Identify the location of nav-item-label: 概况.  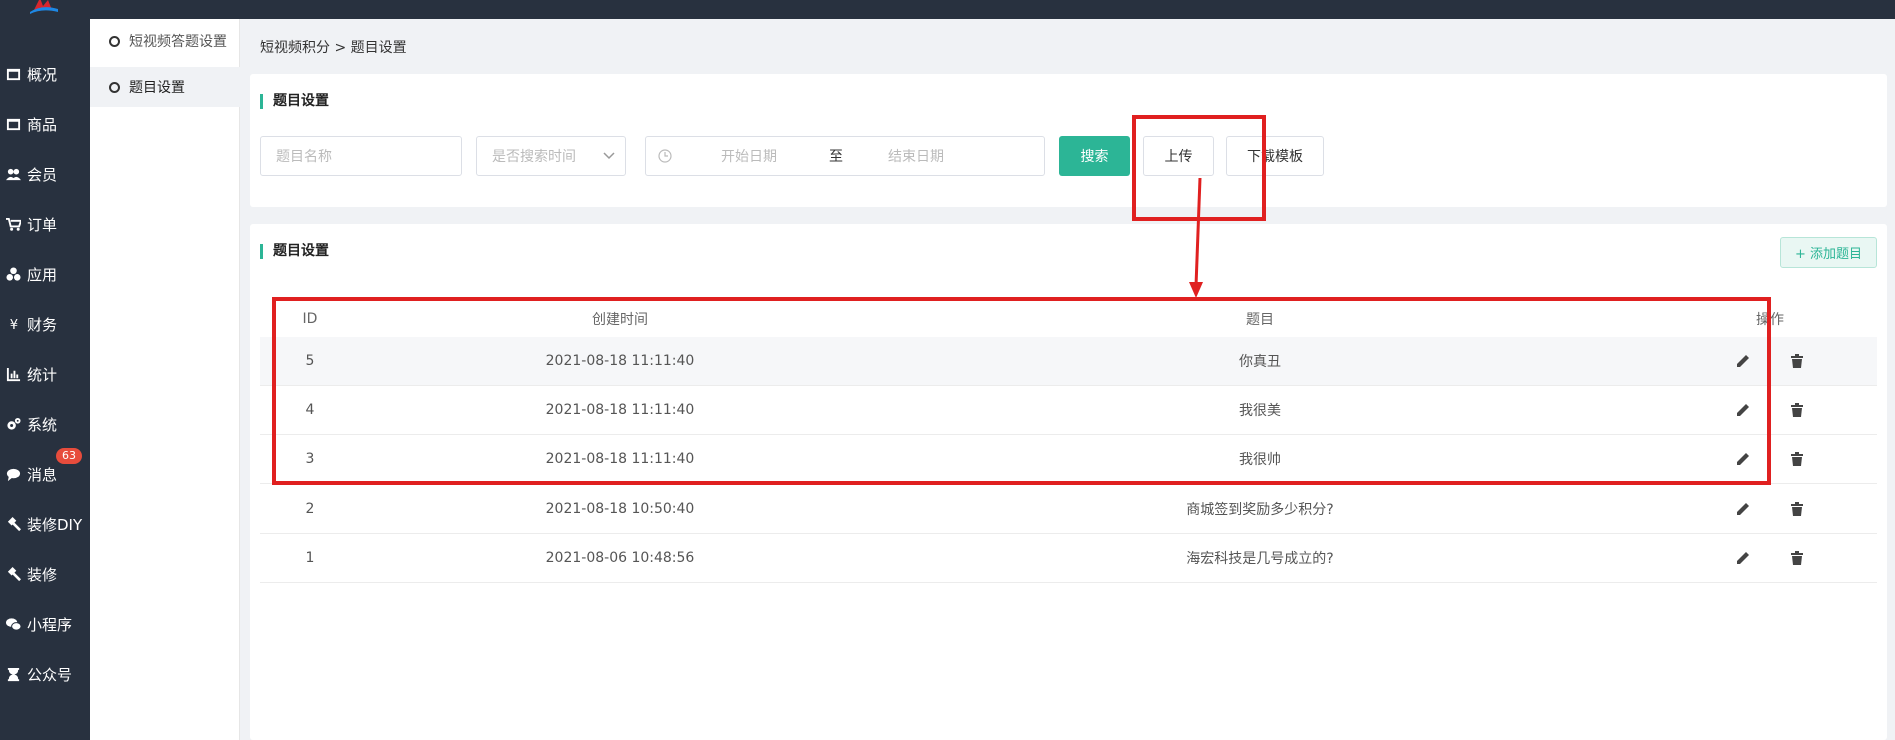
(42, 74).